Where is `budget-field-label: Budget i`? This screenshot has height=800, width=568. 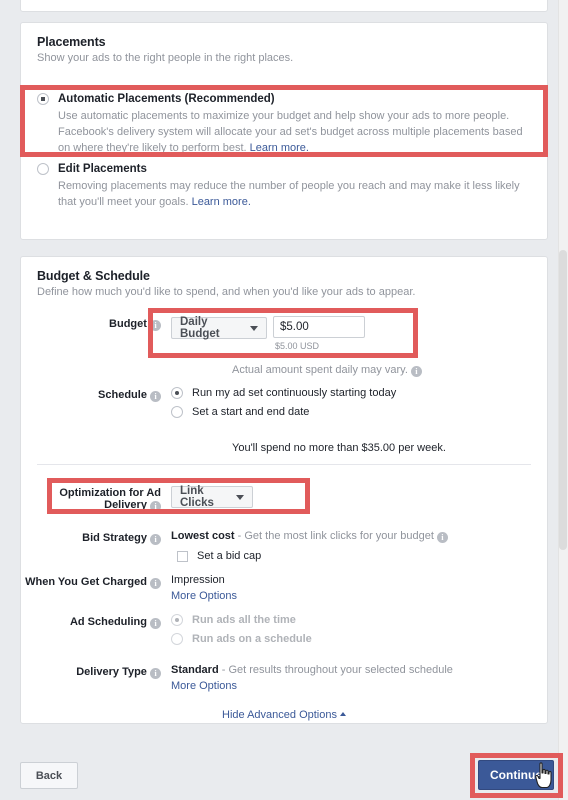
budget-field-label: Budget i is located at coordinates (96, 323).